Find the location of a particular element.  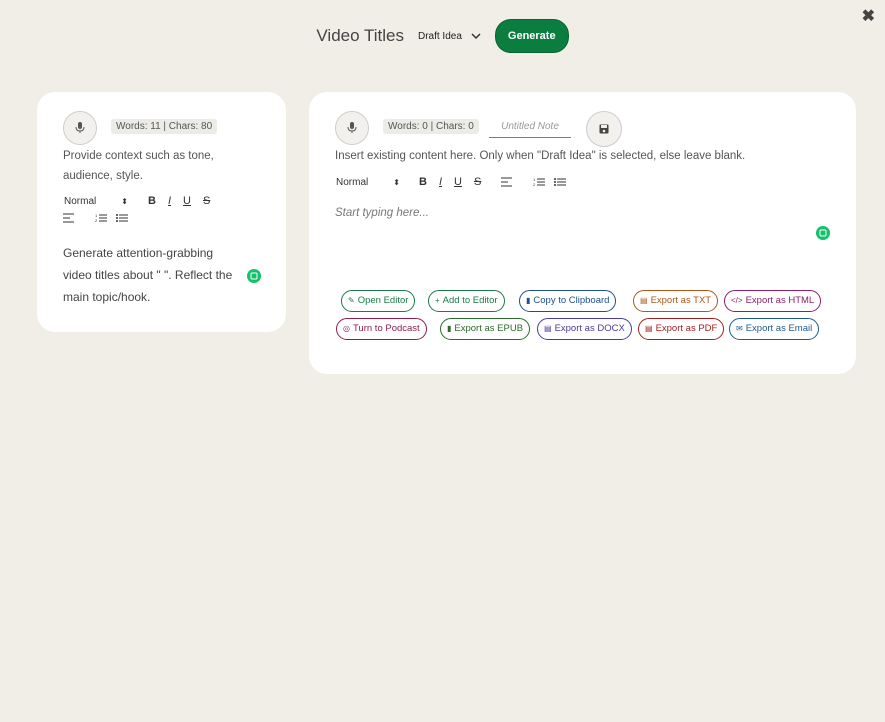

formatting-toolbar: Normal ⬍ B I U S is located at coordinates (137, 201).